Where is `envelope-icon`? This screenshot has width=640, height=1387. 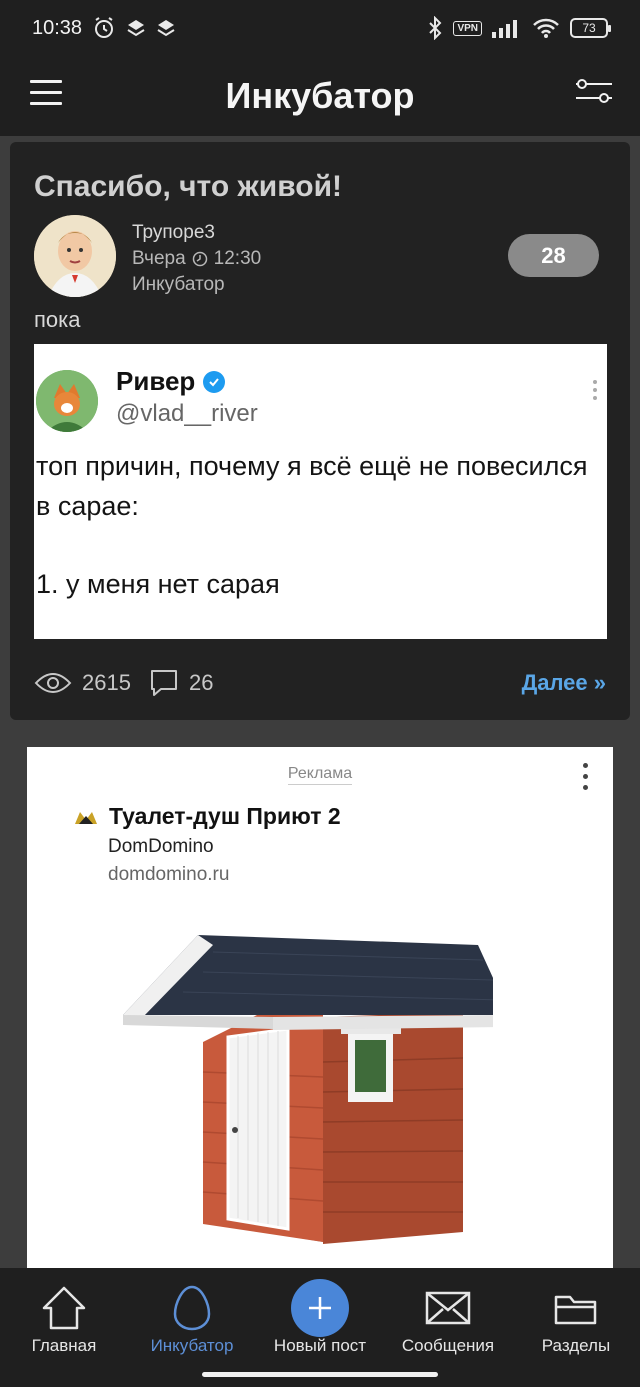 envelope-icon is located at coordinates (448, 1308).